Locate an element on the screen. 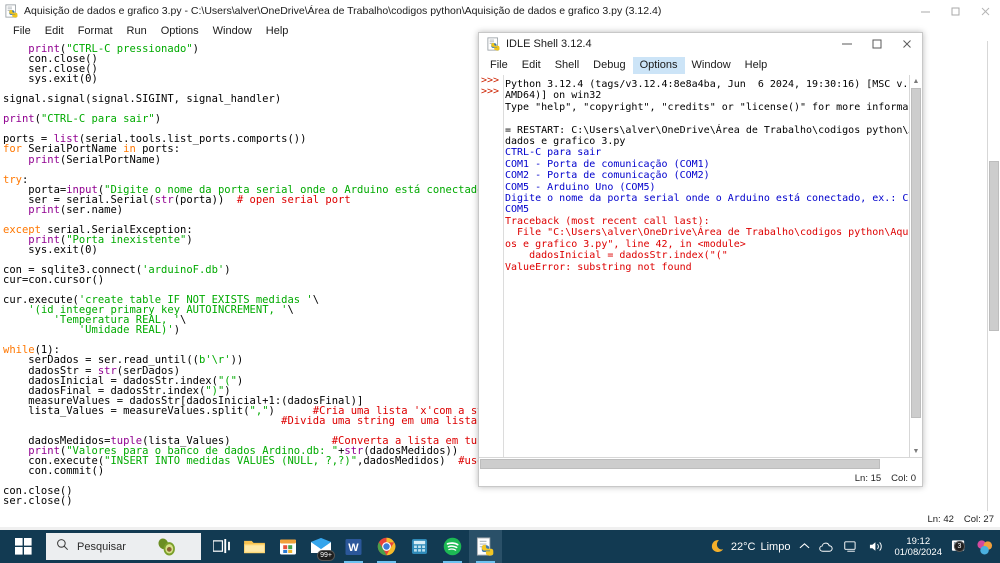 This screenshot has width=1000, height=563. shell-menu-window: Window is located at coordinates (711, 65).